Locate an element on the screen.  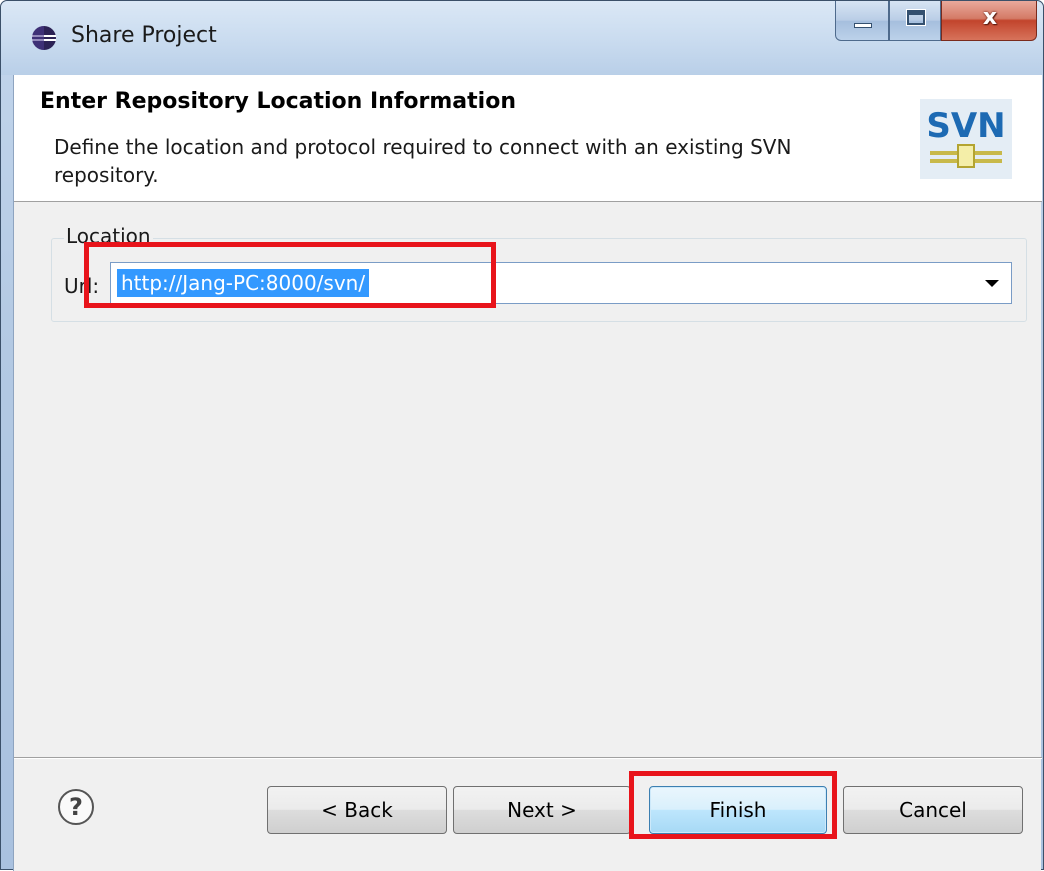
url-dropdown-button is located at coordinates (992, 283).